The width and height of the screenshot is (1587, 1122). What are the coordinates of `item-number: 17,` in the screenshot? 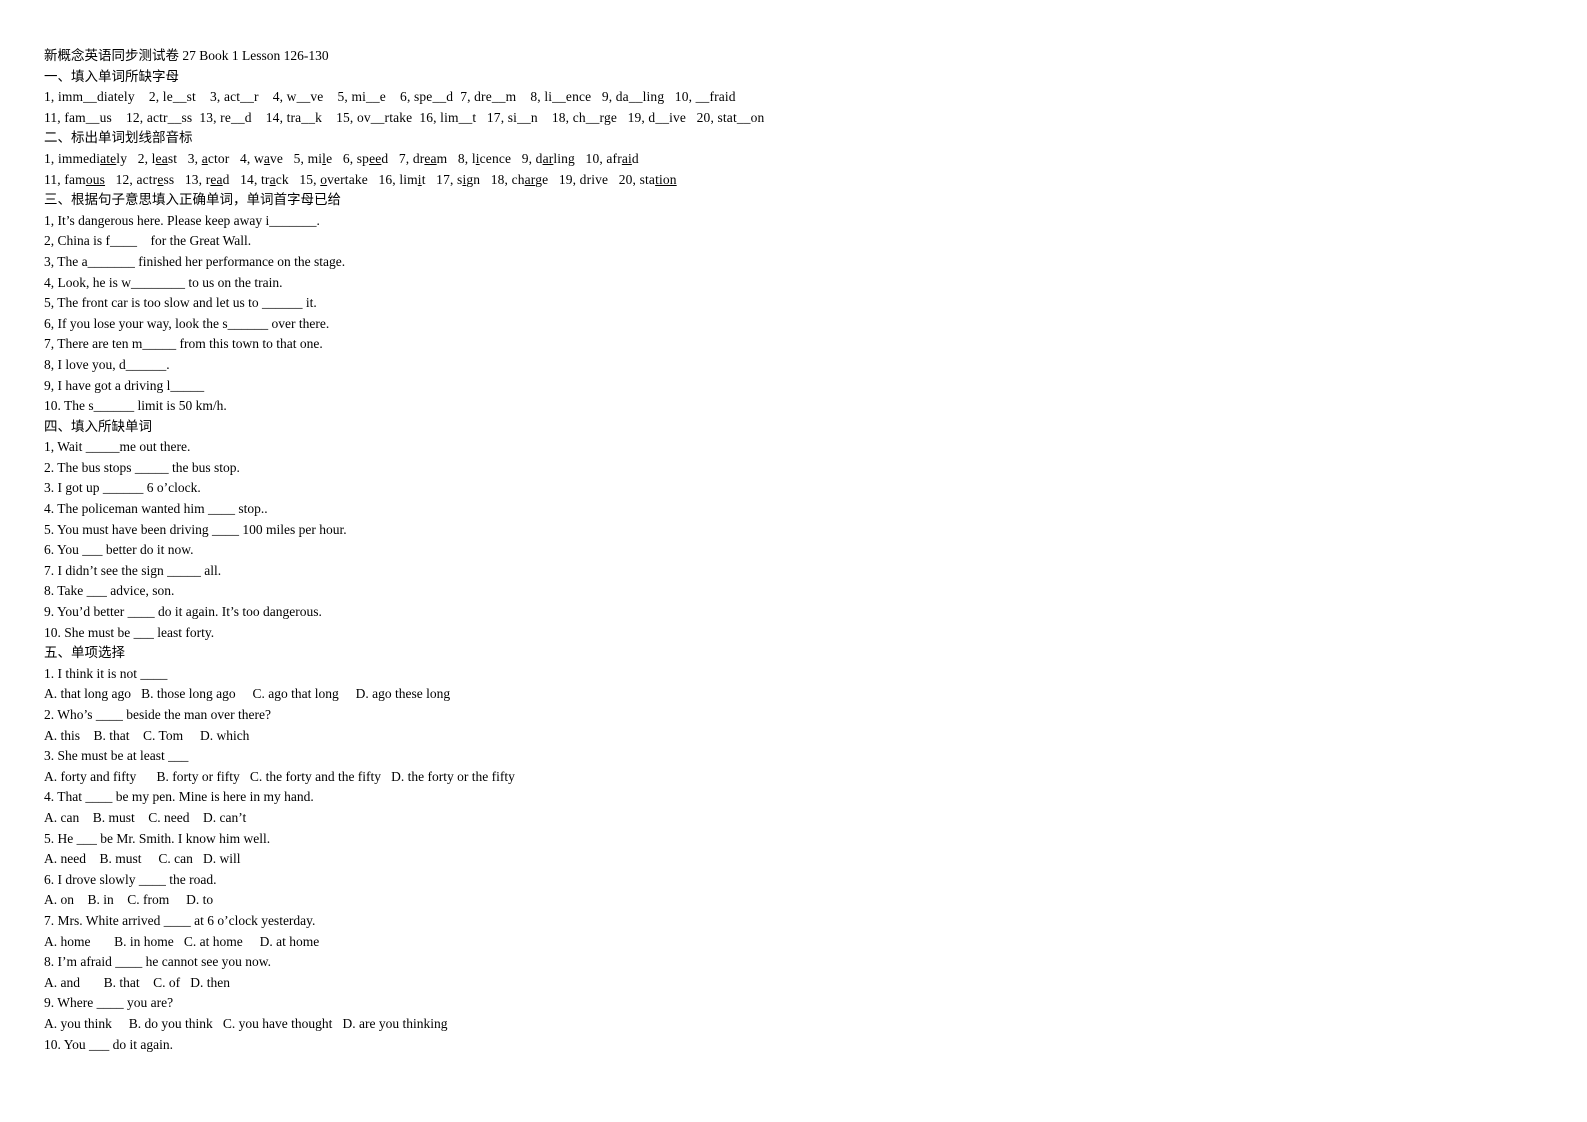 It's located at (447, 179).